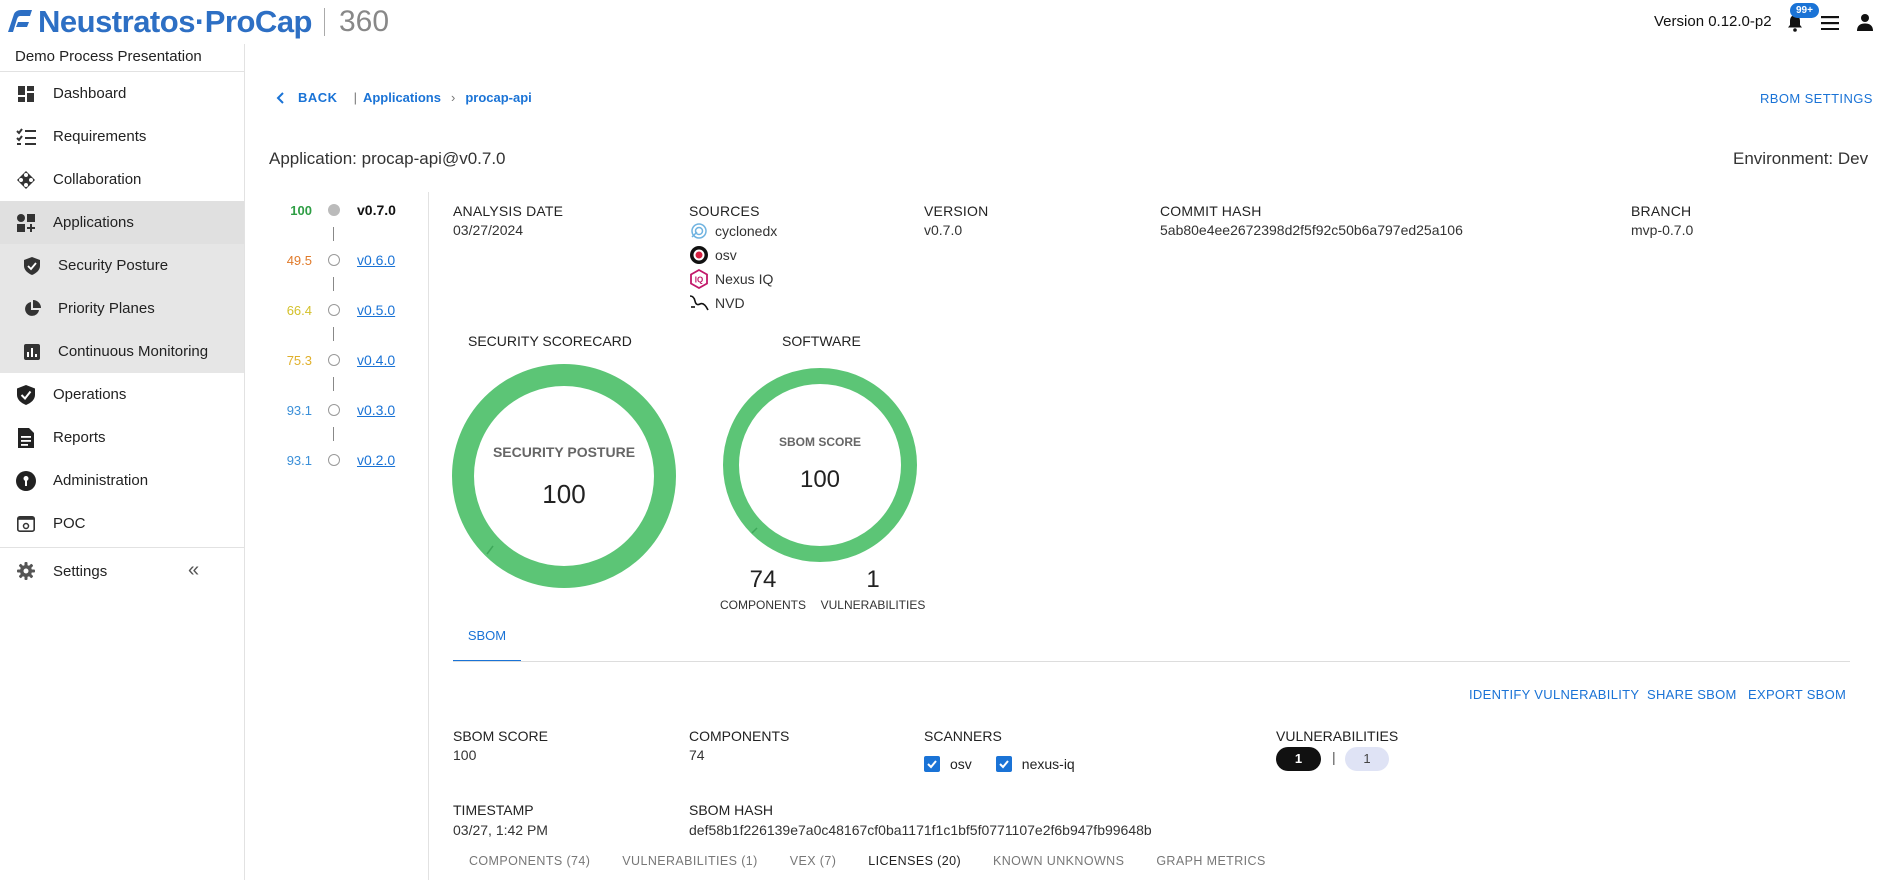 The width and height of the screenshot is (1889, 880). What do you see at coordinates (26, 180) in the screenshot?
I see `collaboration-icon` at bounding box center [26, 180].